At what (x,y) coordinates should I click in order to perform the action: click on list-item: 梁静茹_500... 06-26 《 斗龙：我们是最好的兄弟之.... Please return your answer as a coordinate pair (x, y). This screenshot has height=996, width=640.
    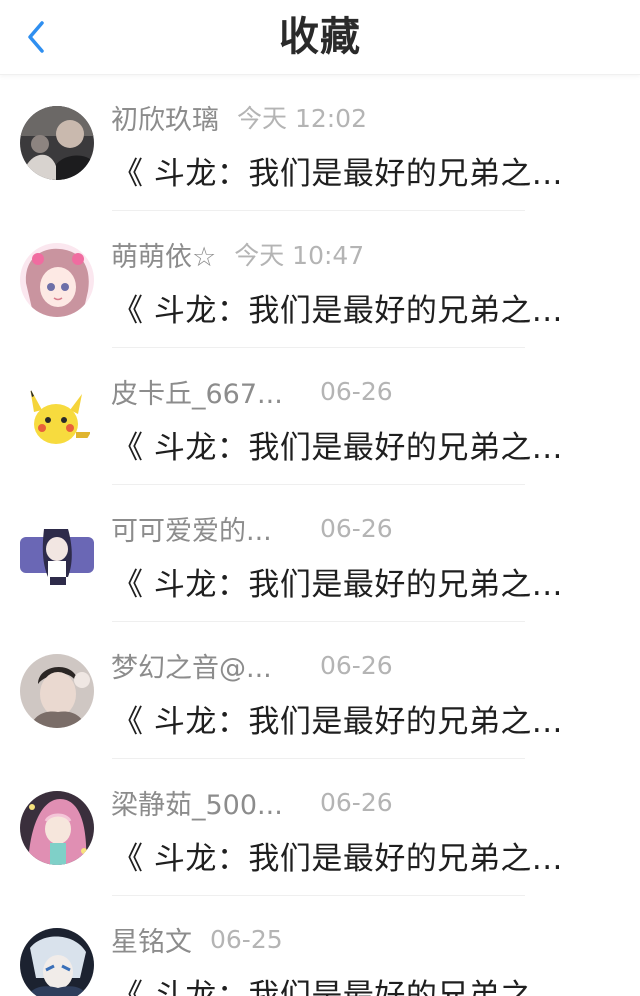
    Looking at the image, I should click on (320, 827).